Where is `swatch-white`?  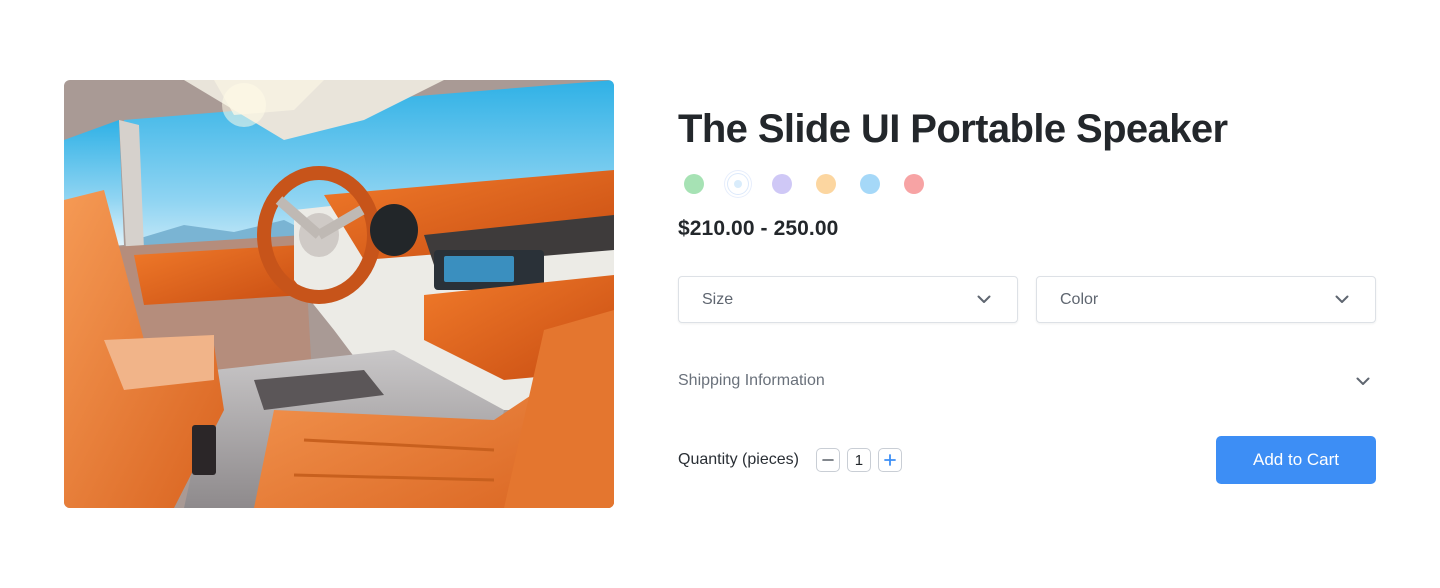
swatch-white is located at coordinates (738, 184).